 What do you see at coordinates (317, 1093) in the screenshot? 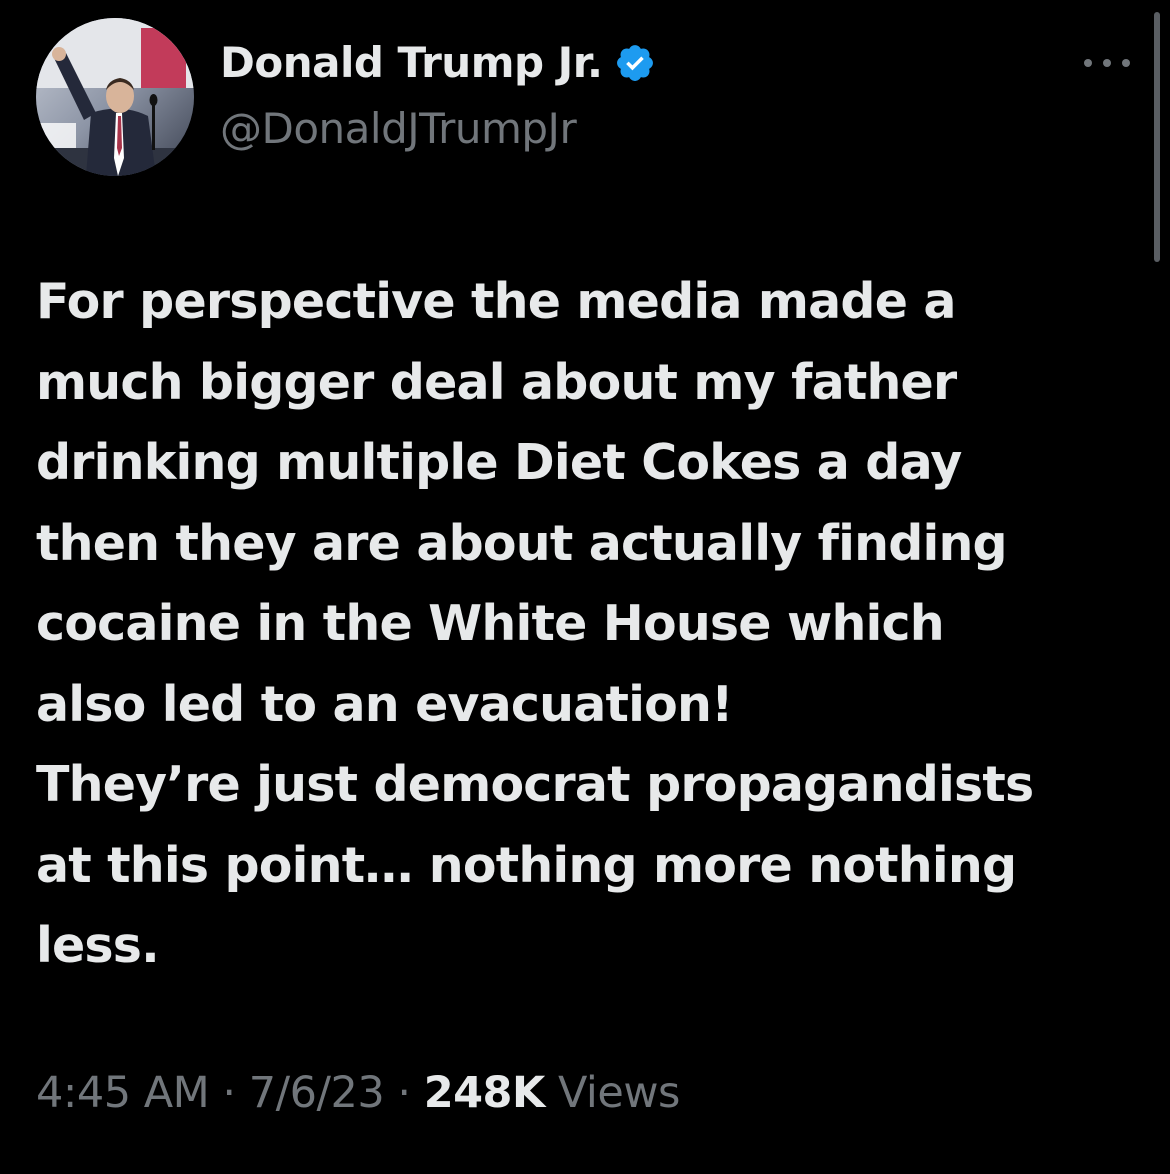
I see `tweet-date: 7/6/23` at bounding box center [317, 1093].